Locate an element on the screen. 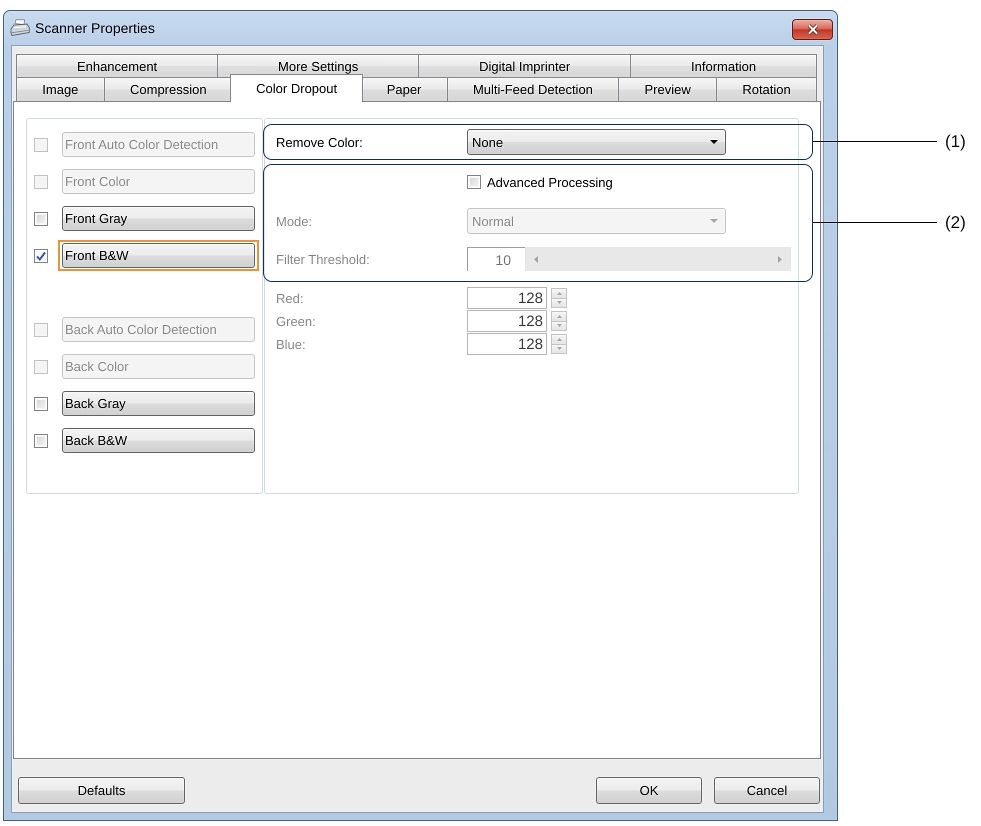 The image size is (981, 826). field-label: Remove Color: is located at coordinates (319, 142).